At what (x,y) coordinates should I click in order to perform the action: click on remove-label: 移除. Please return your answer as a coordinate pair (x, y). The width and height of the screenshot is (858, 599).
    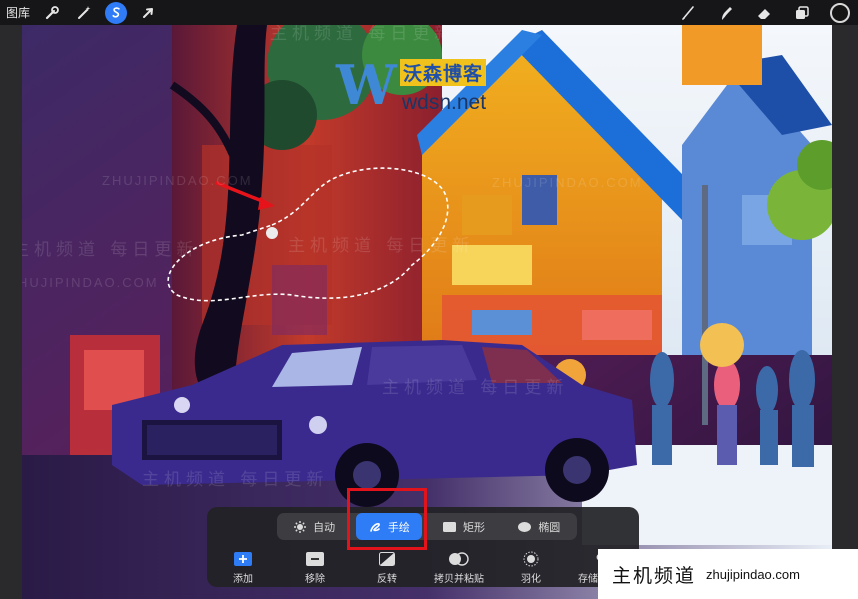
    Looking at the image, I should click on (315, 579).